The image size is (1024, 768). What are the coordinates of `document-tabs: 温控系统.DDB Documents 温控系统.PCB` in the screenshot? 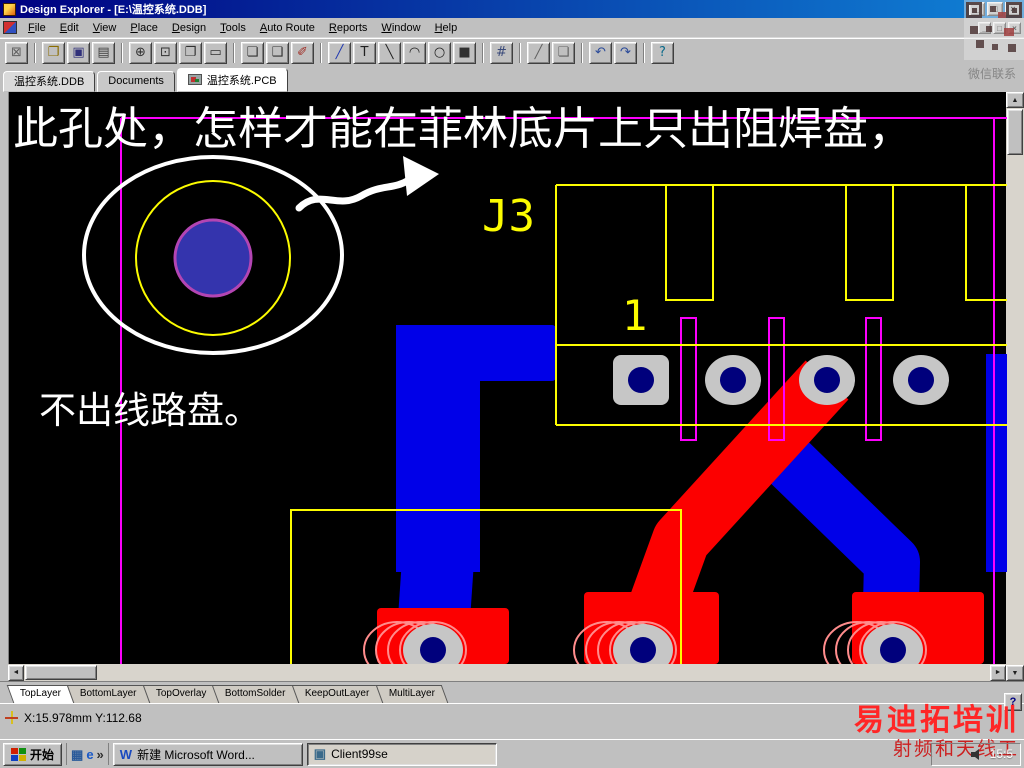 It's located at (512, 79).